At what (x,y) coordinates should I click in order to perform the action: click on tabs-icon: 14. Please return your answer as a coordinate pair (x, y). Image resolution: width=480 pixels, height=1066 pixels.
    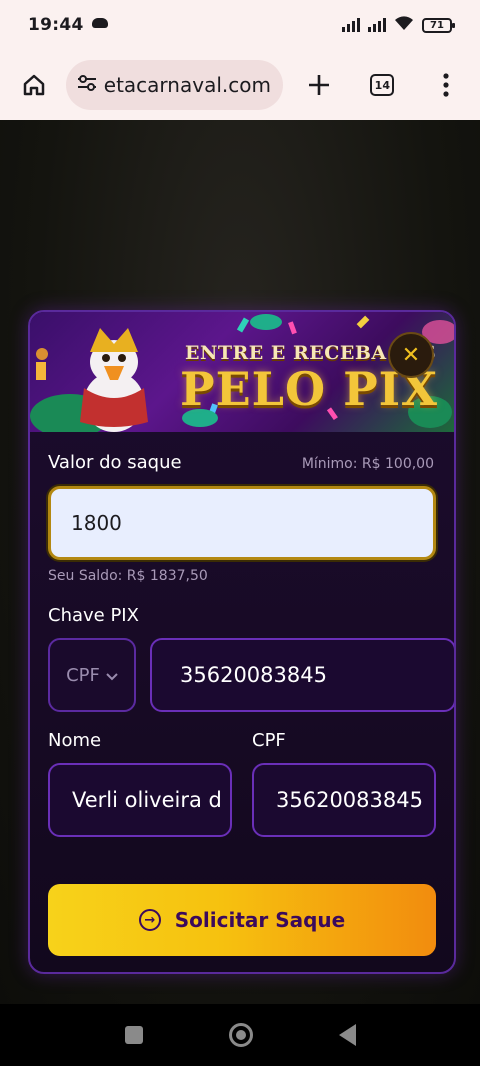
    Looking at the image, I should click on (382, 85).